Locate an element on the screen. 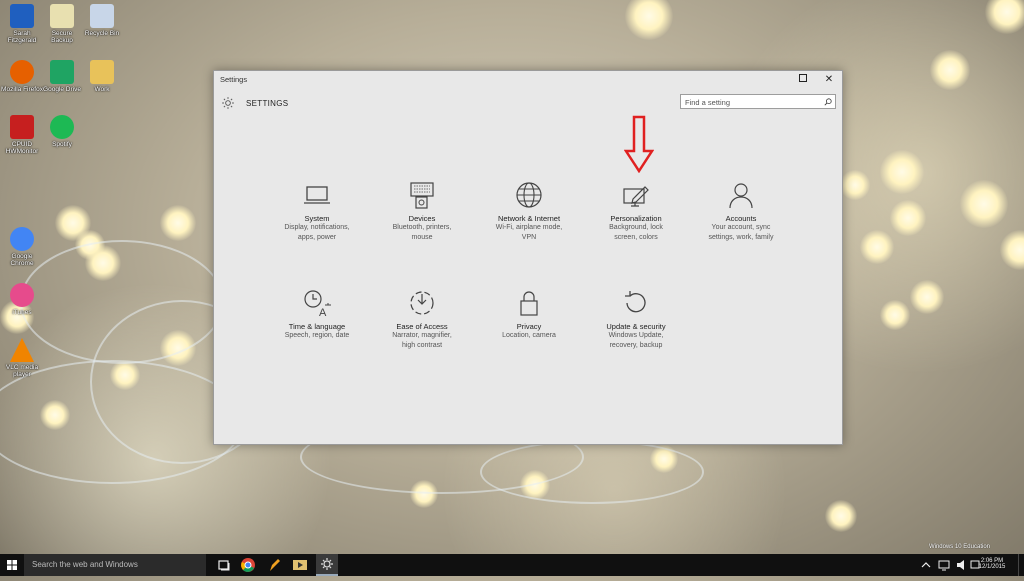  desktop-icon: Work is located at coordinates (102, 76).